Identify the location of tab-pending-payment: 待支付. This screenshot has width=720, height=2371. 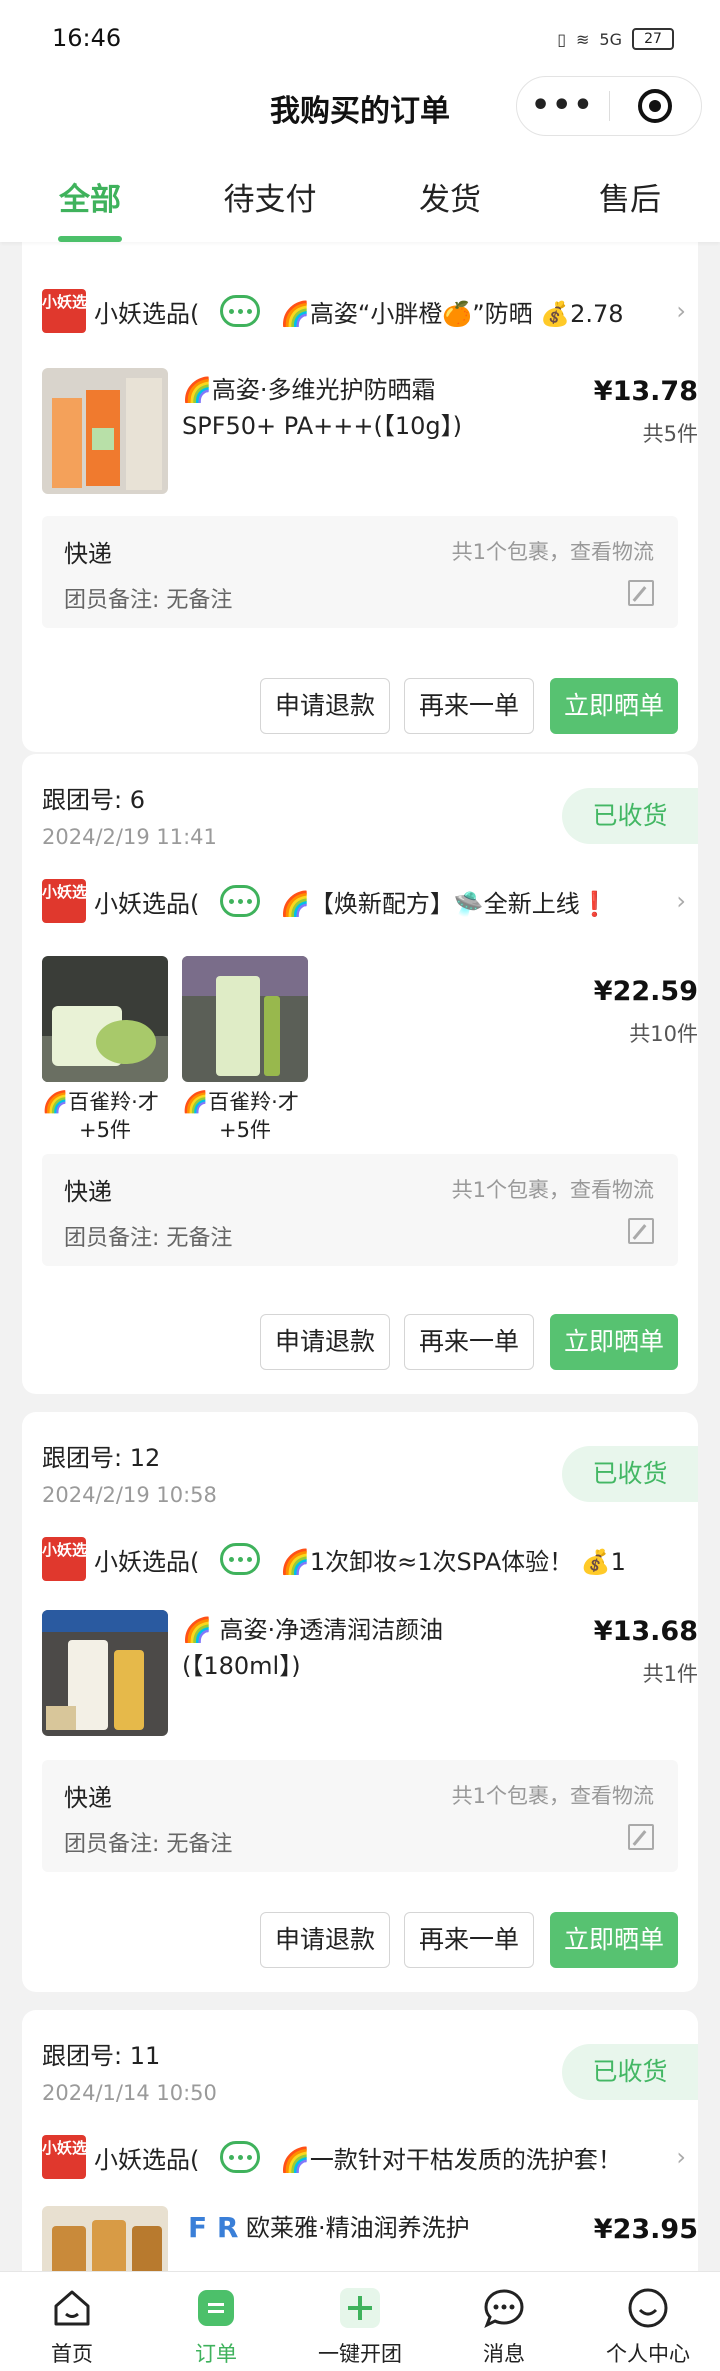
(270, 196).